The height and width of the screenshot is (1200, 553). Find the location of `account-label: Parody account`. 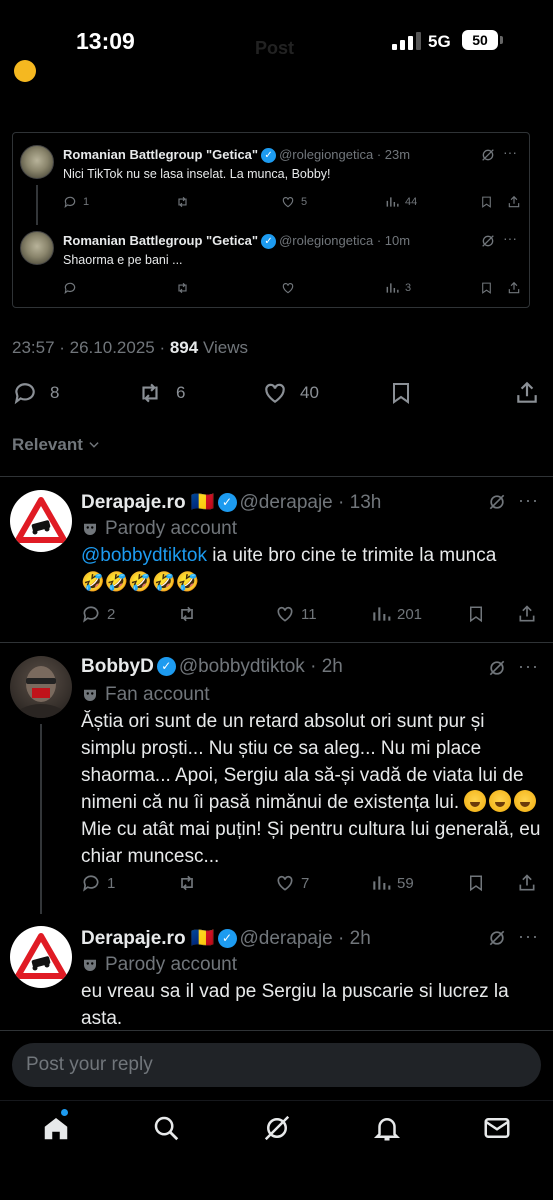

account-label: Parody account is located at coordinates (159, 965).